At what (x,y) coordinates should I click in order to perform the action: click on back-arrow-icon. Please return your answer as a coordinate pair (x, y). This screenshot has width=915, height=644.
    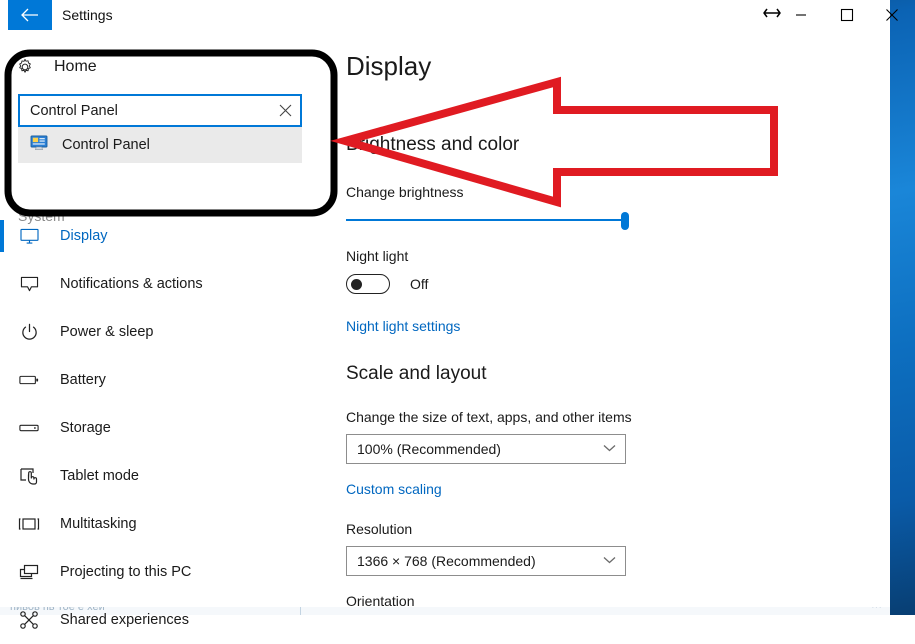
    Looking at the image, I should click on (30, 15).